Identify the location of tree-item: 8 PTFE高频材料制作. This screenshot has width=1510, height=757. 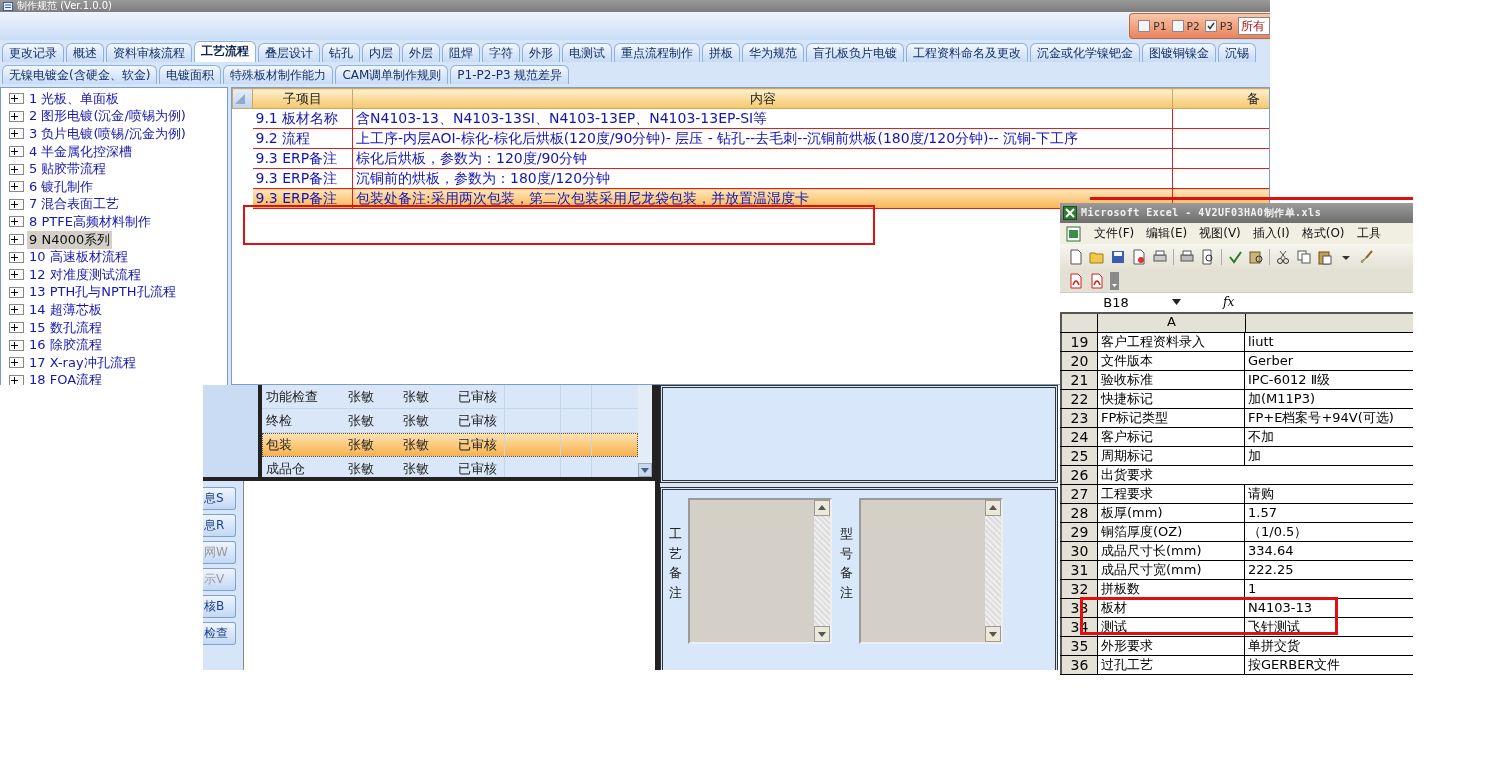
(90, 221).